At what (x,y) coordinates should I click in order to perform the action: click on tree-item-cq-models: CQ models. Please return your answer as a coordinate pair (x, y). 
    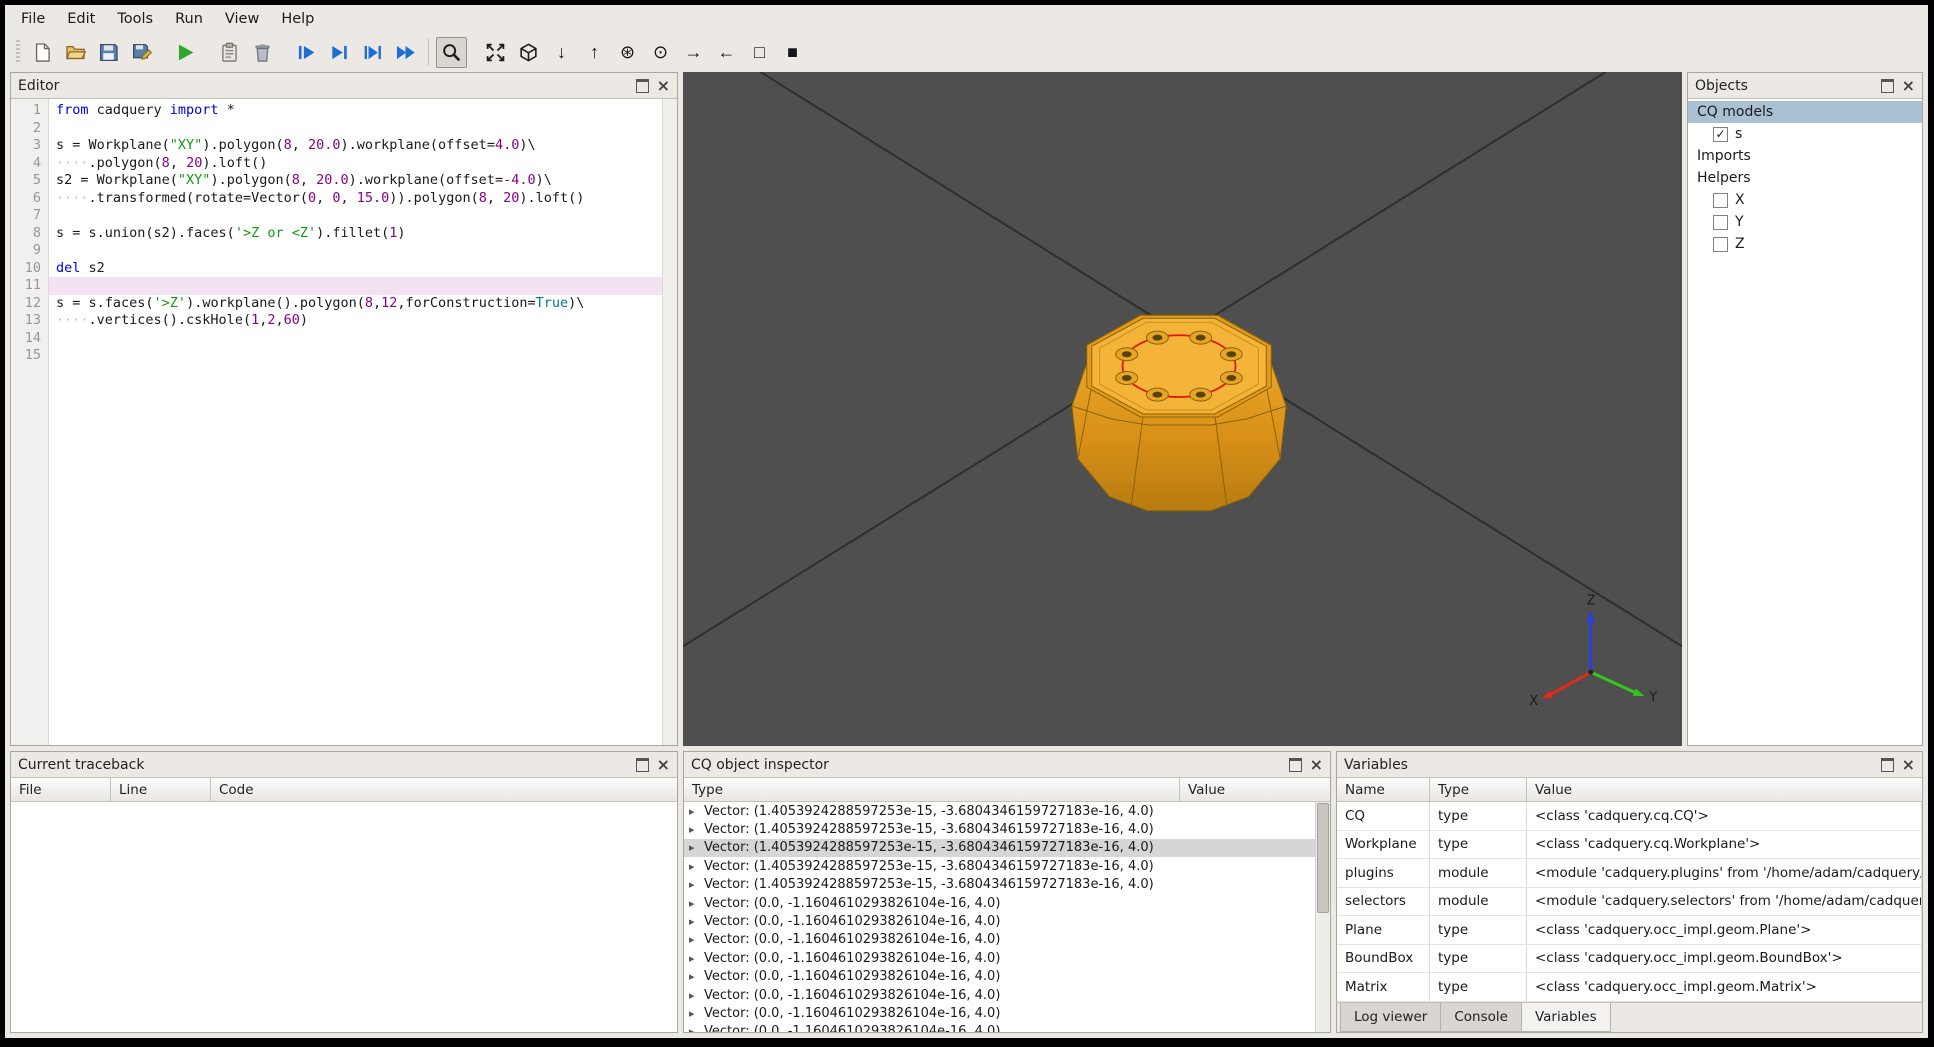
    Looking at the image, I should click on (1805, 112).